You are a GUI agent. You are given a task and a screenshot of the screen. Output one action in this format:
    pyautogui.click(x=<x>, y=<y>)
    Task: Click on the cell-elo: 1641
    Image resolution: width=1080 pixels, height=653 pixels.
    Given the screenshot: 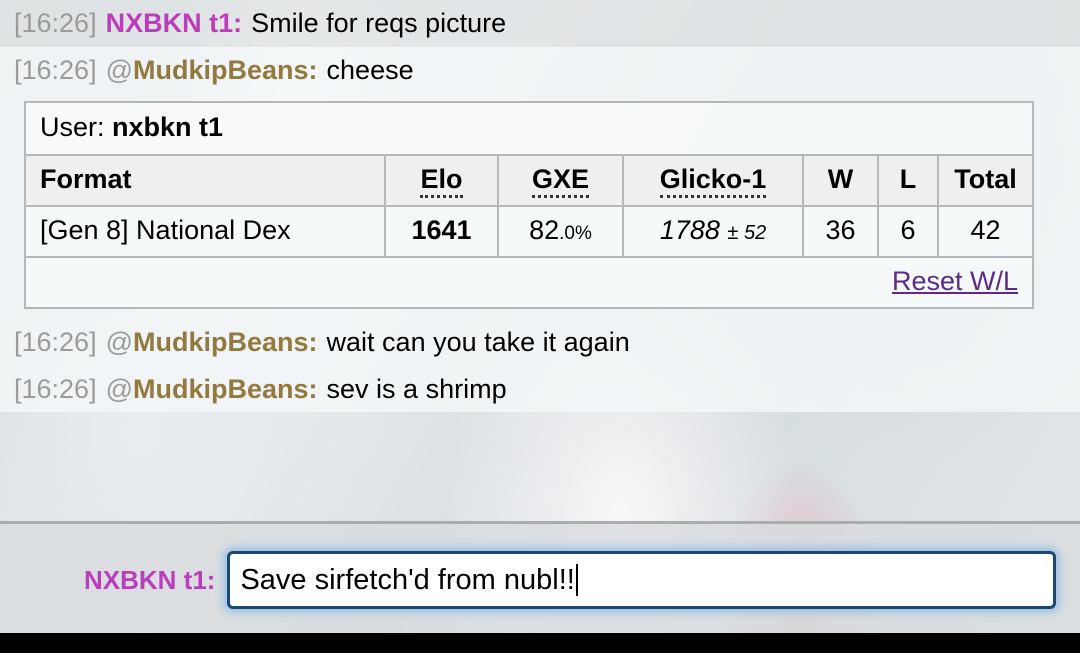 What is the action you would take?
    pyautogui.click(x=441, y=232)
    